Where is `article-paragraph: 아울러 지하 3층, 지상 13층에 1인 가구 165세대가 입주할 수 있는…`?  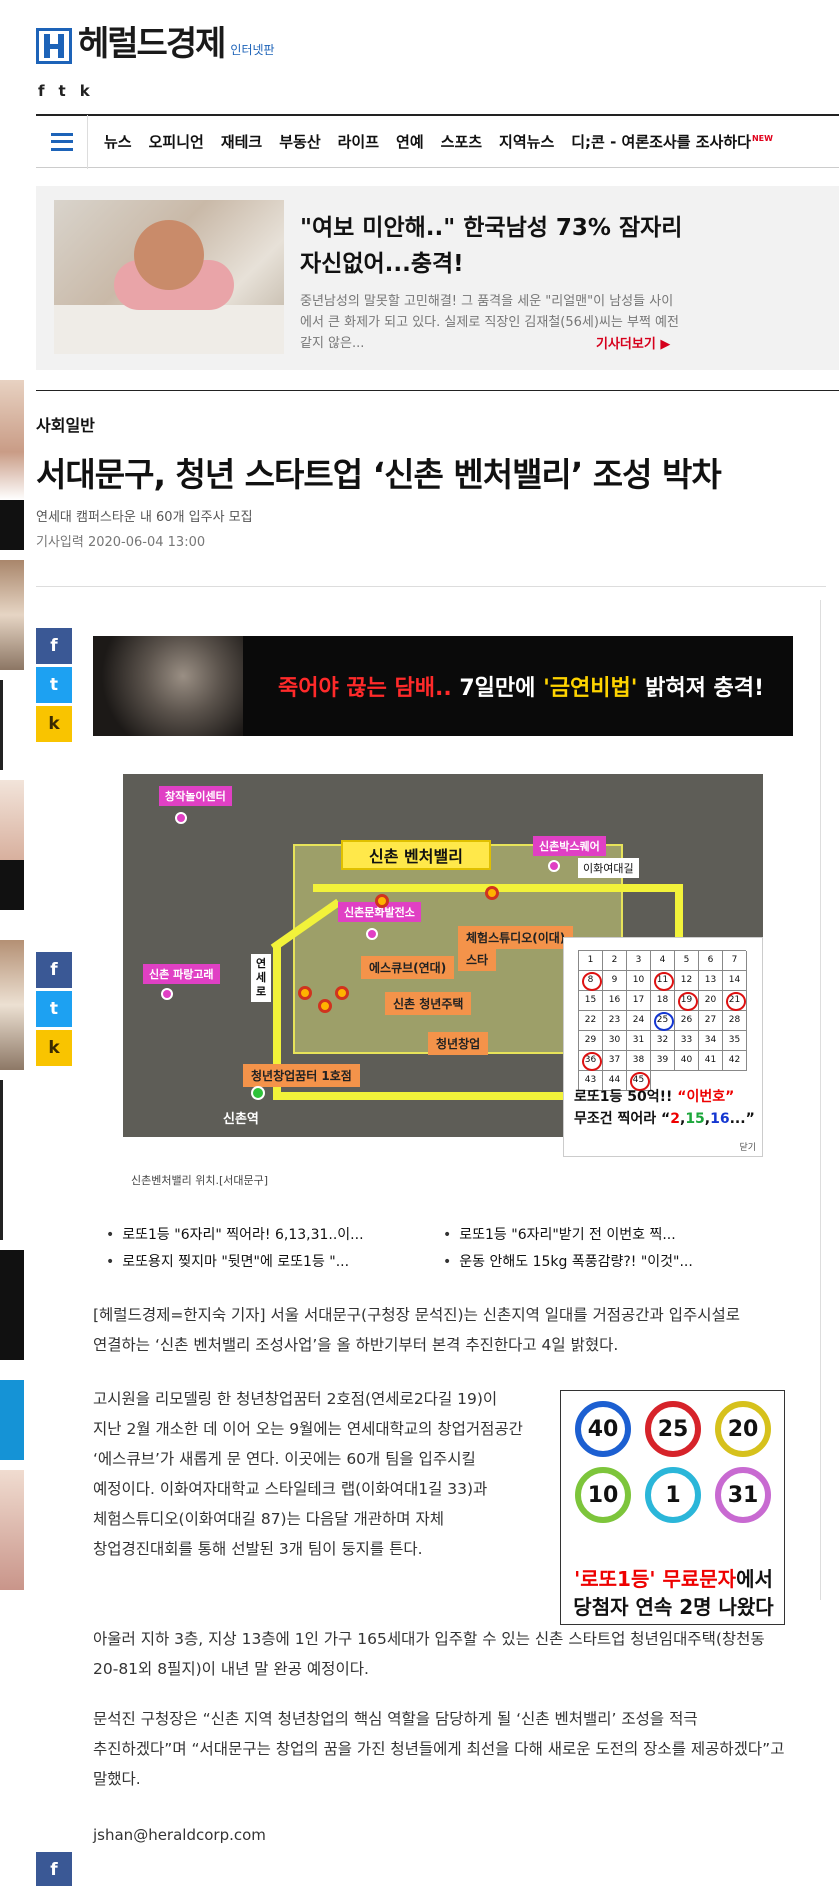 article-paragraph: 아울러 지하 3층, 지상 13층에 1인 가구 165세대가 입주할 수 있는… is located at coordinates (429, 1654).